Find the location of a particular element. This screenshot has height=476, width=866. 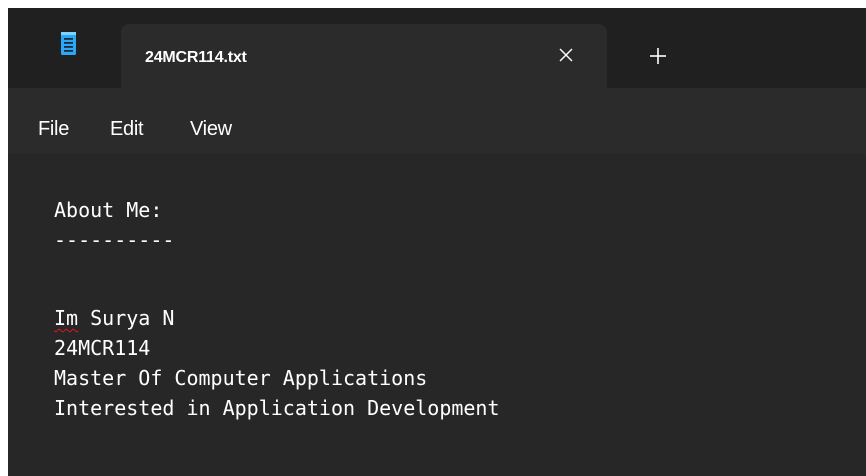

menu-bar: File Edit View is located at coordinates (437, 121).